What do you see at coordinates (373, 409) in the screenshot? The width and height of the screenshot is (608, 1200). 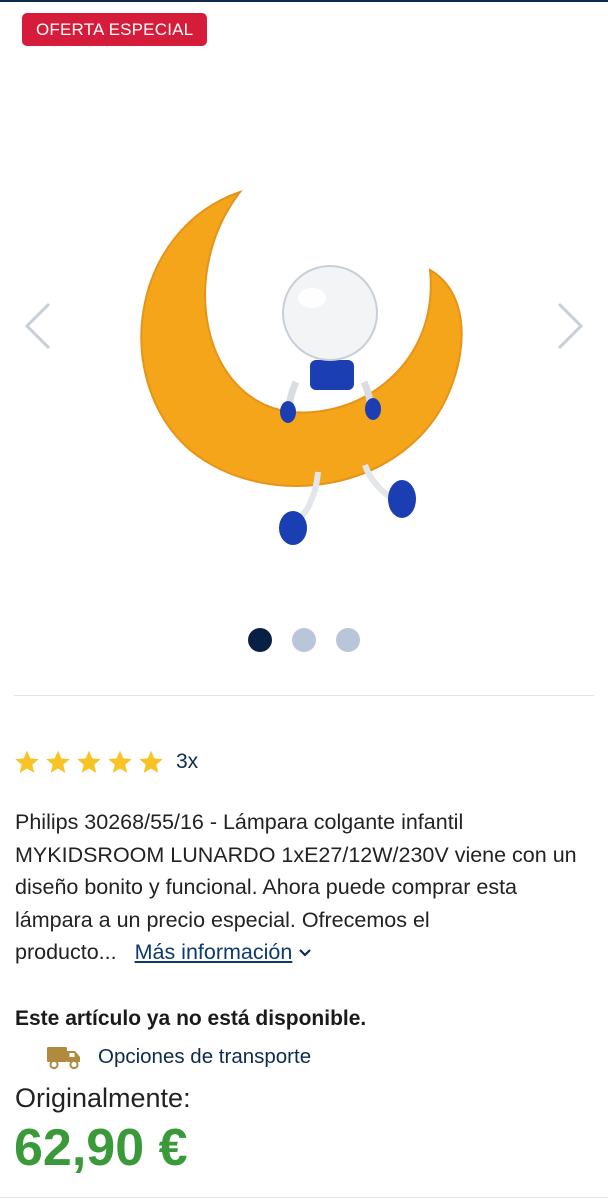 I see `figure-hand-right` at bounding box center [373, 409].